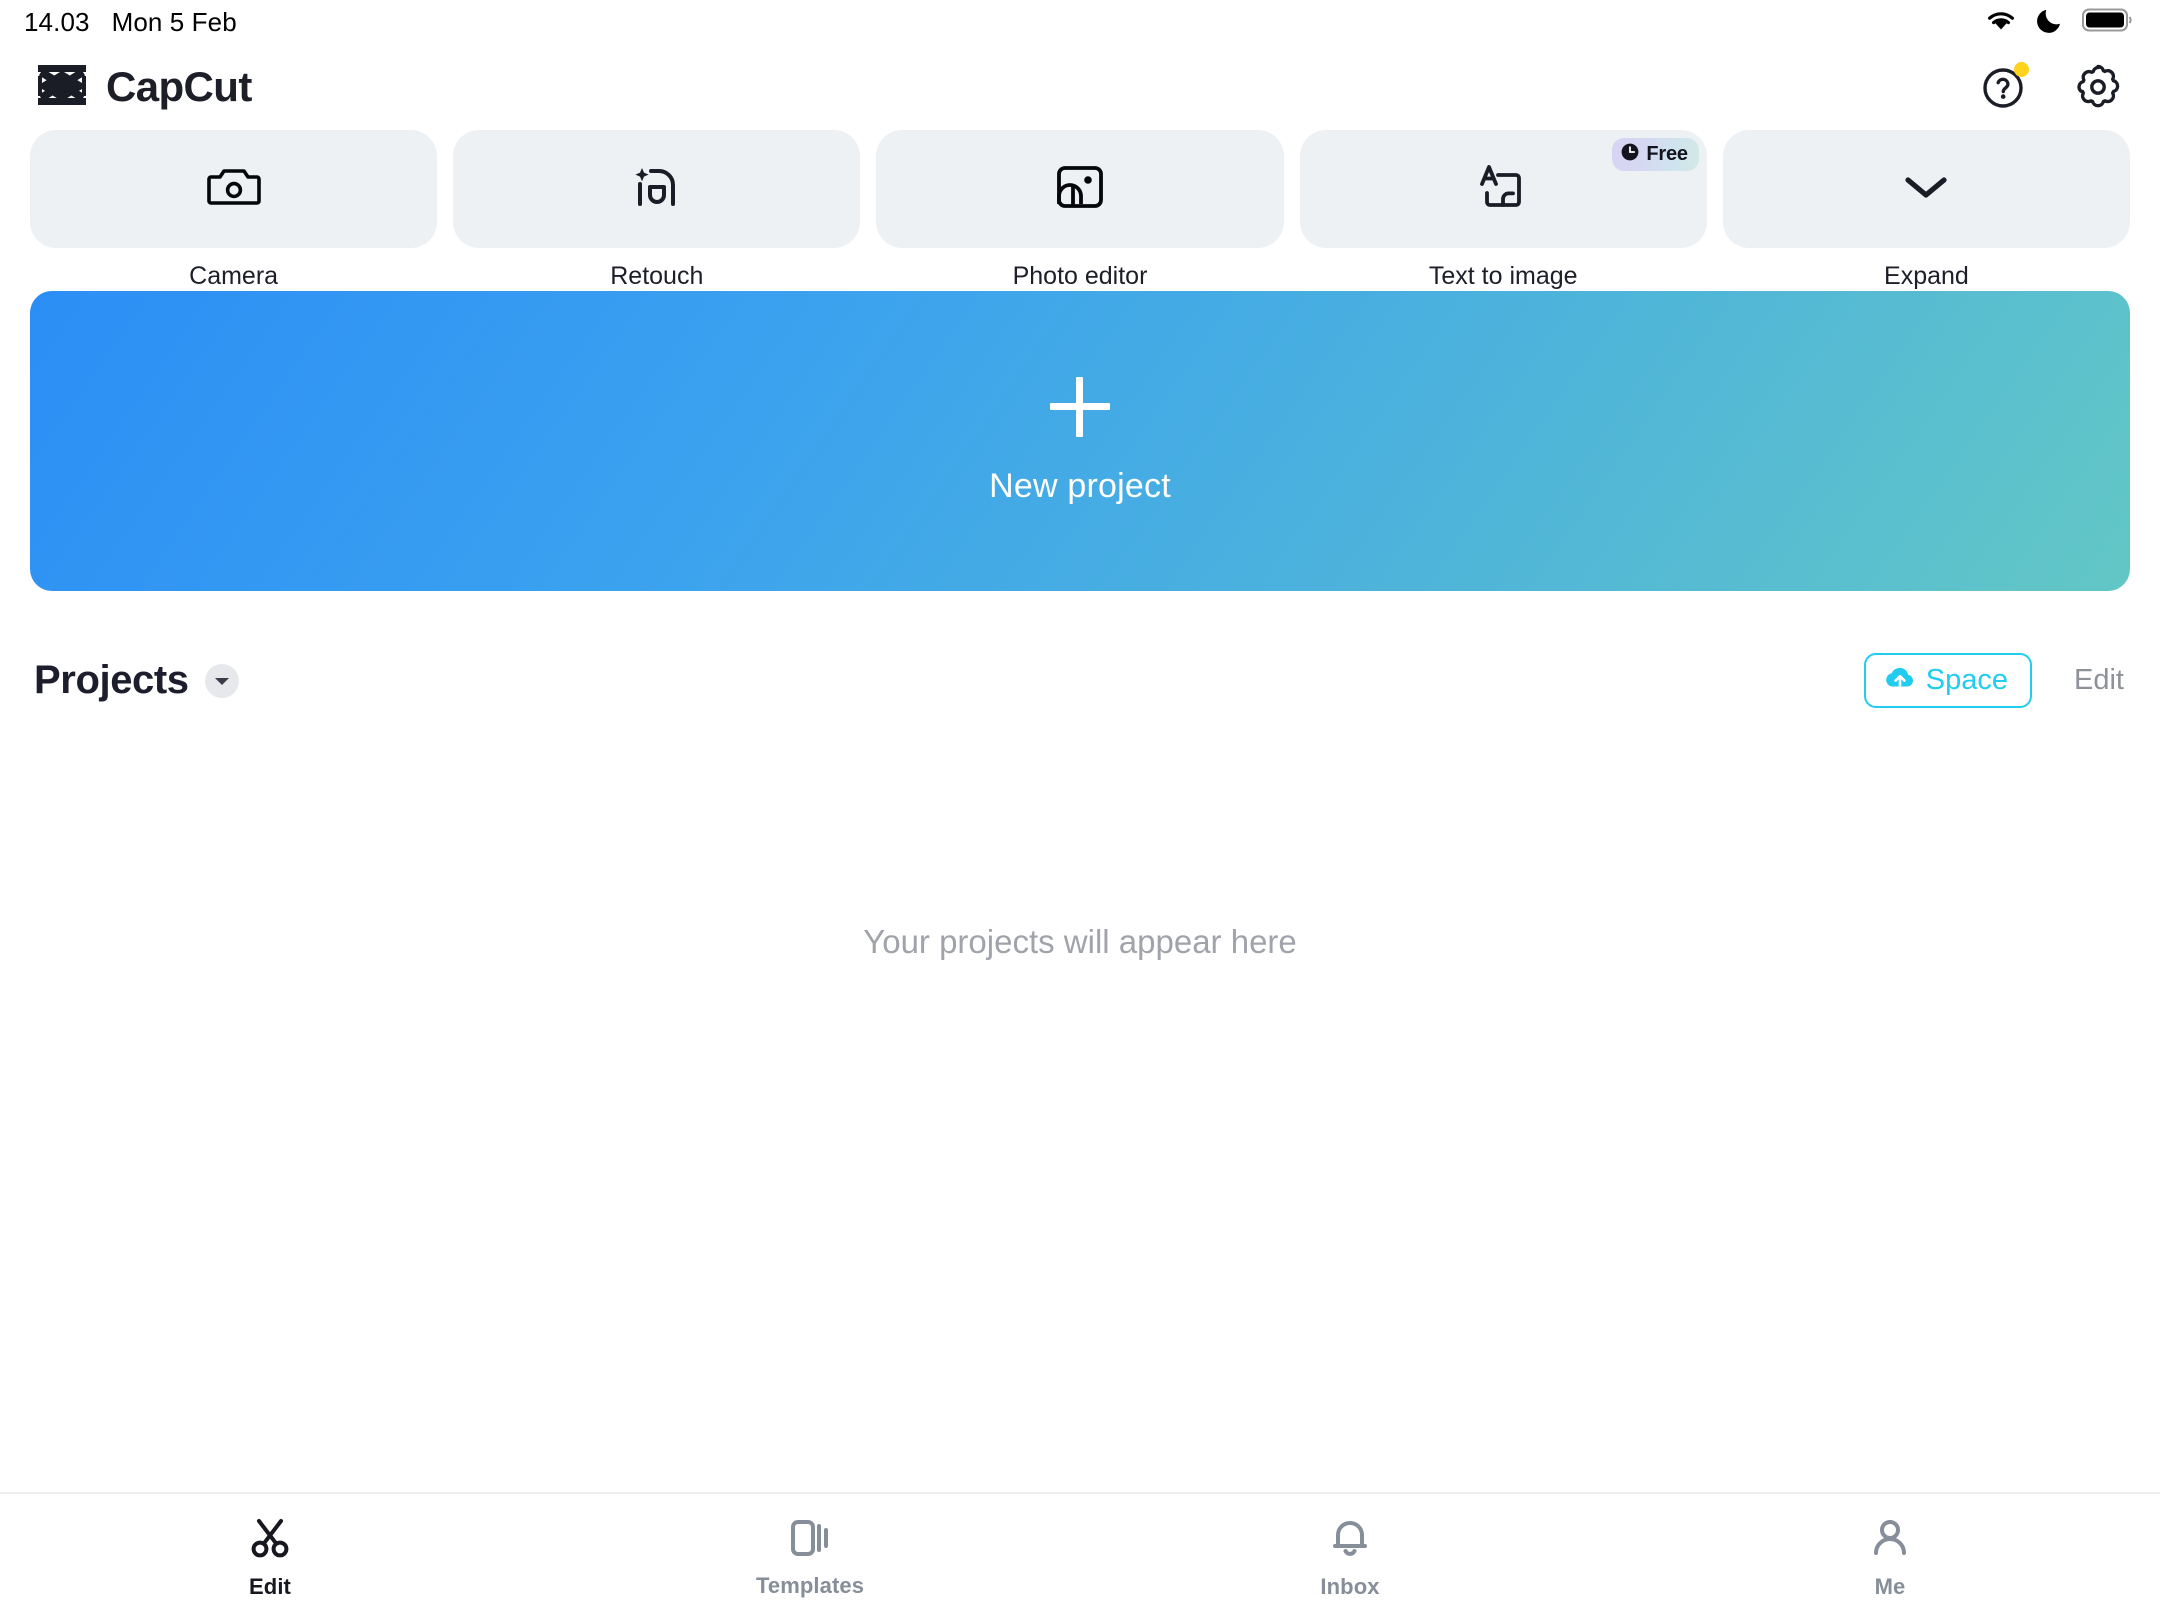 Image resolution: width=2160 pixels, height=1620 pixels. What do you see at coordinates (62, 87) in the screenshot?
I see `capcut-logo-icon` at bounding box center [62, 87].